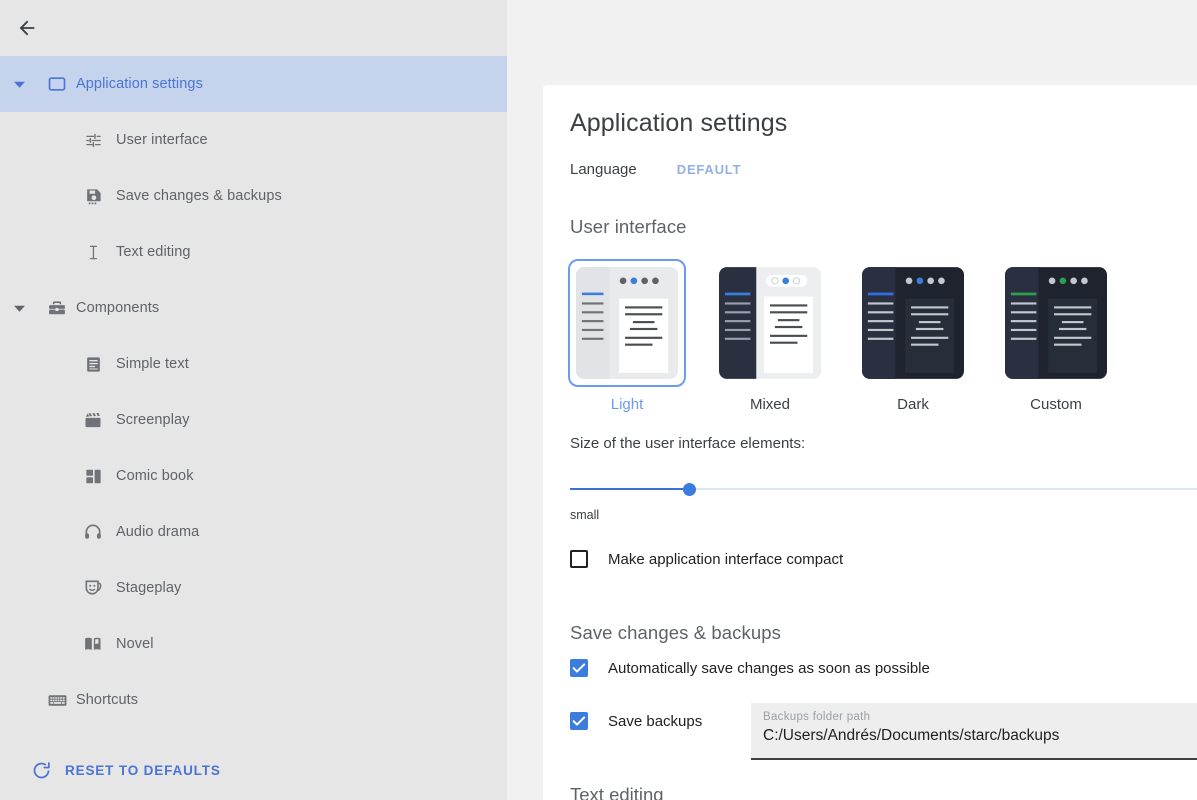  Describe the element at coordinates (253, 140) in the screenshot. I see `sidebar-item-user-interface: User interface` at that location.